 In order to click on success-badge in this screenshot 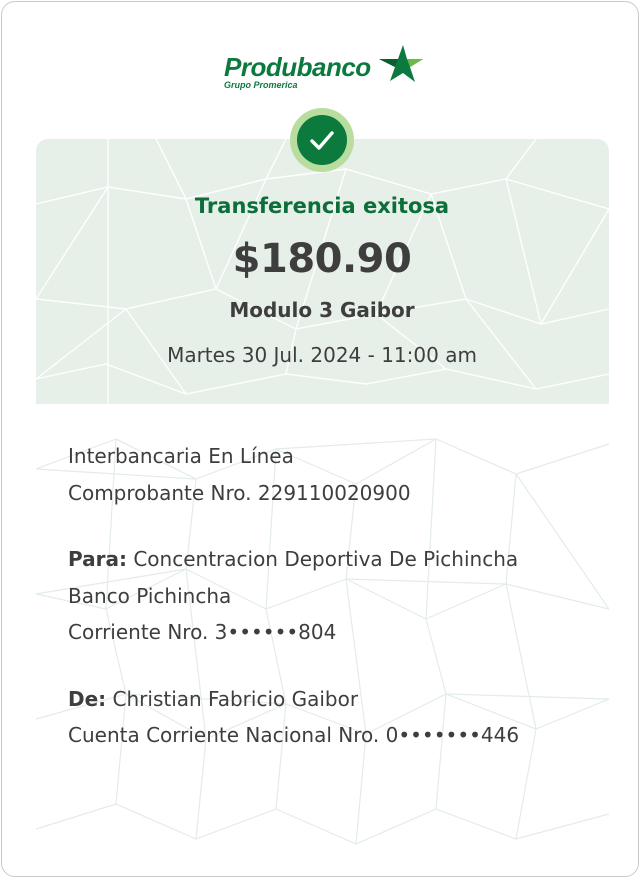, I will do `click(322, 140)`.